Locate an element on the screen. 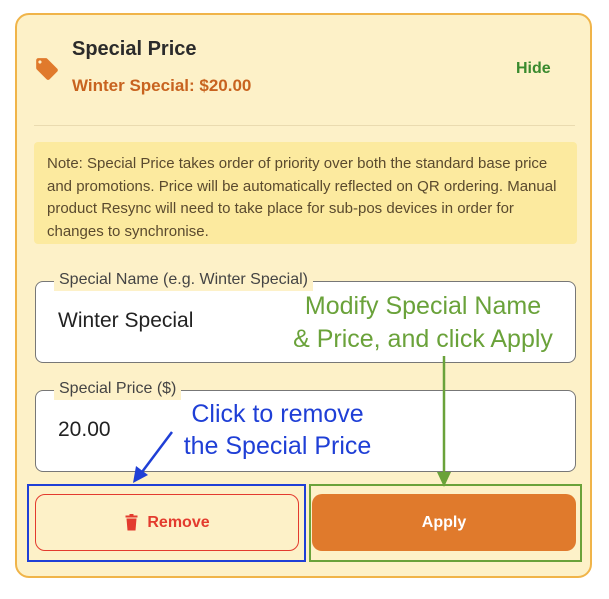 This screenshot has height=599, width=609. remove-arrow is located at coordinates (157, 452).